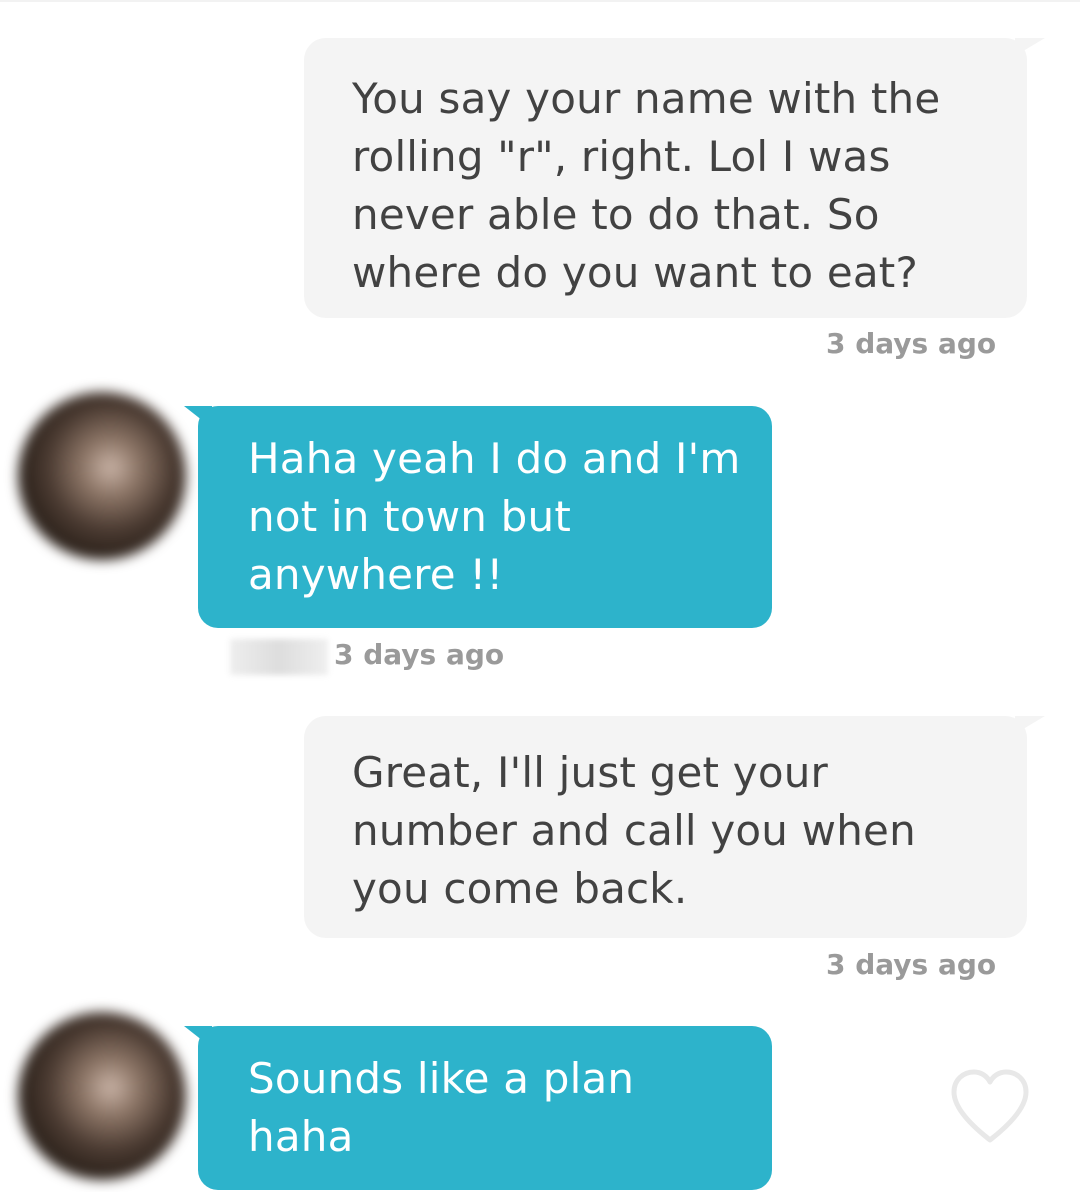 The image size is (1080, 1192). I want to click on top-divider, so click(540, 1).